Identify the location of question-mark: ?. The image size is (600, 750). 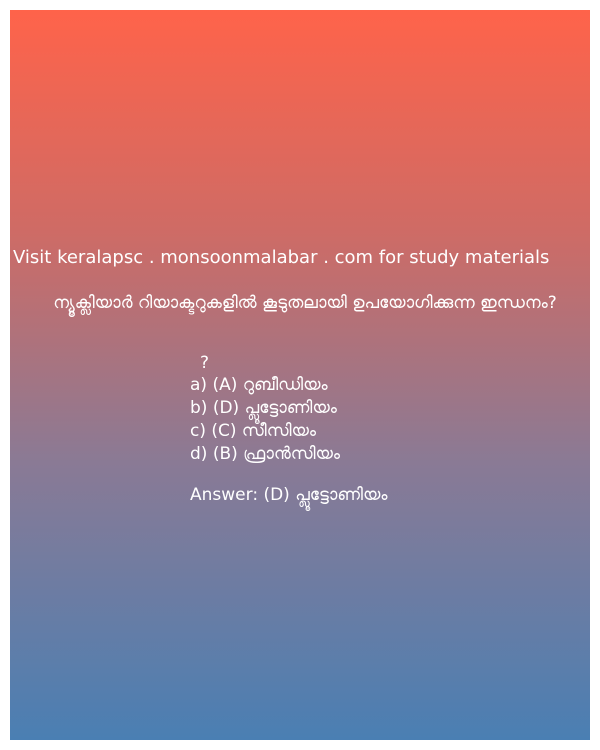
(205, 363).